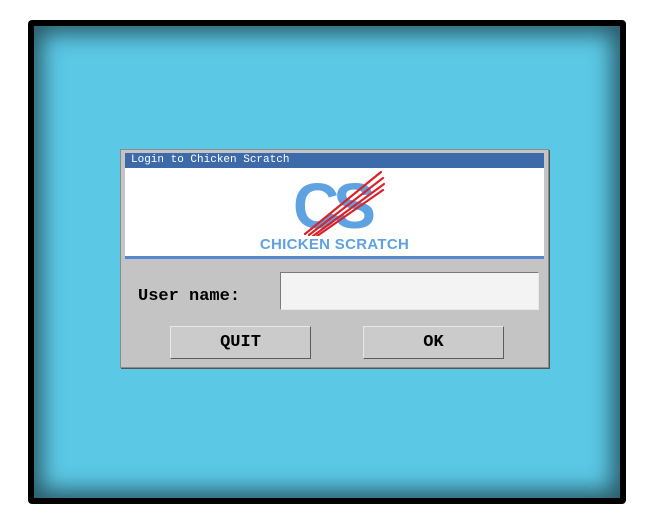 The width and height of the screenshot is (652, 524). I want to click on chicken-scratch-logo-icon: CS, so click(339, 203).